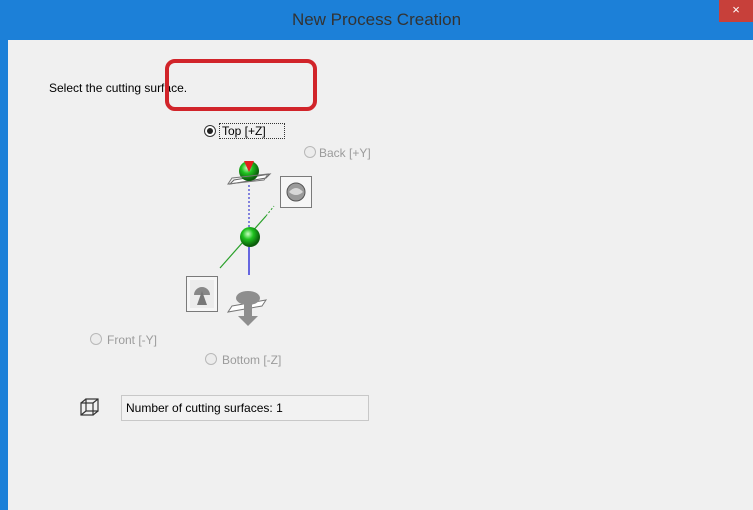 The width and height of the screenshot is (753, 510). I want to click on close-button: ×, so click(736, 11).